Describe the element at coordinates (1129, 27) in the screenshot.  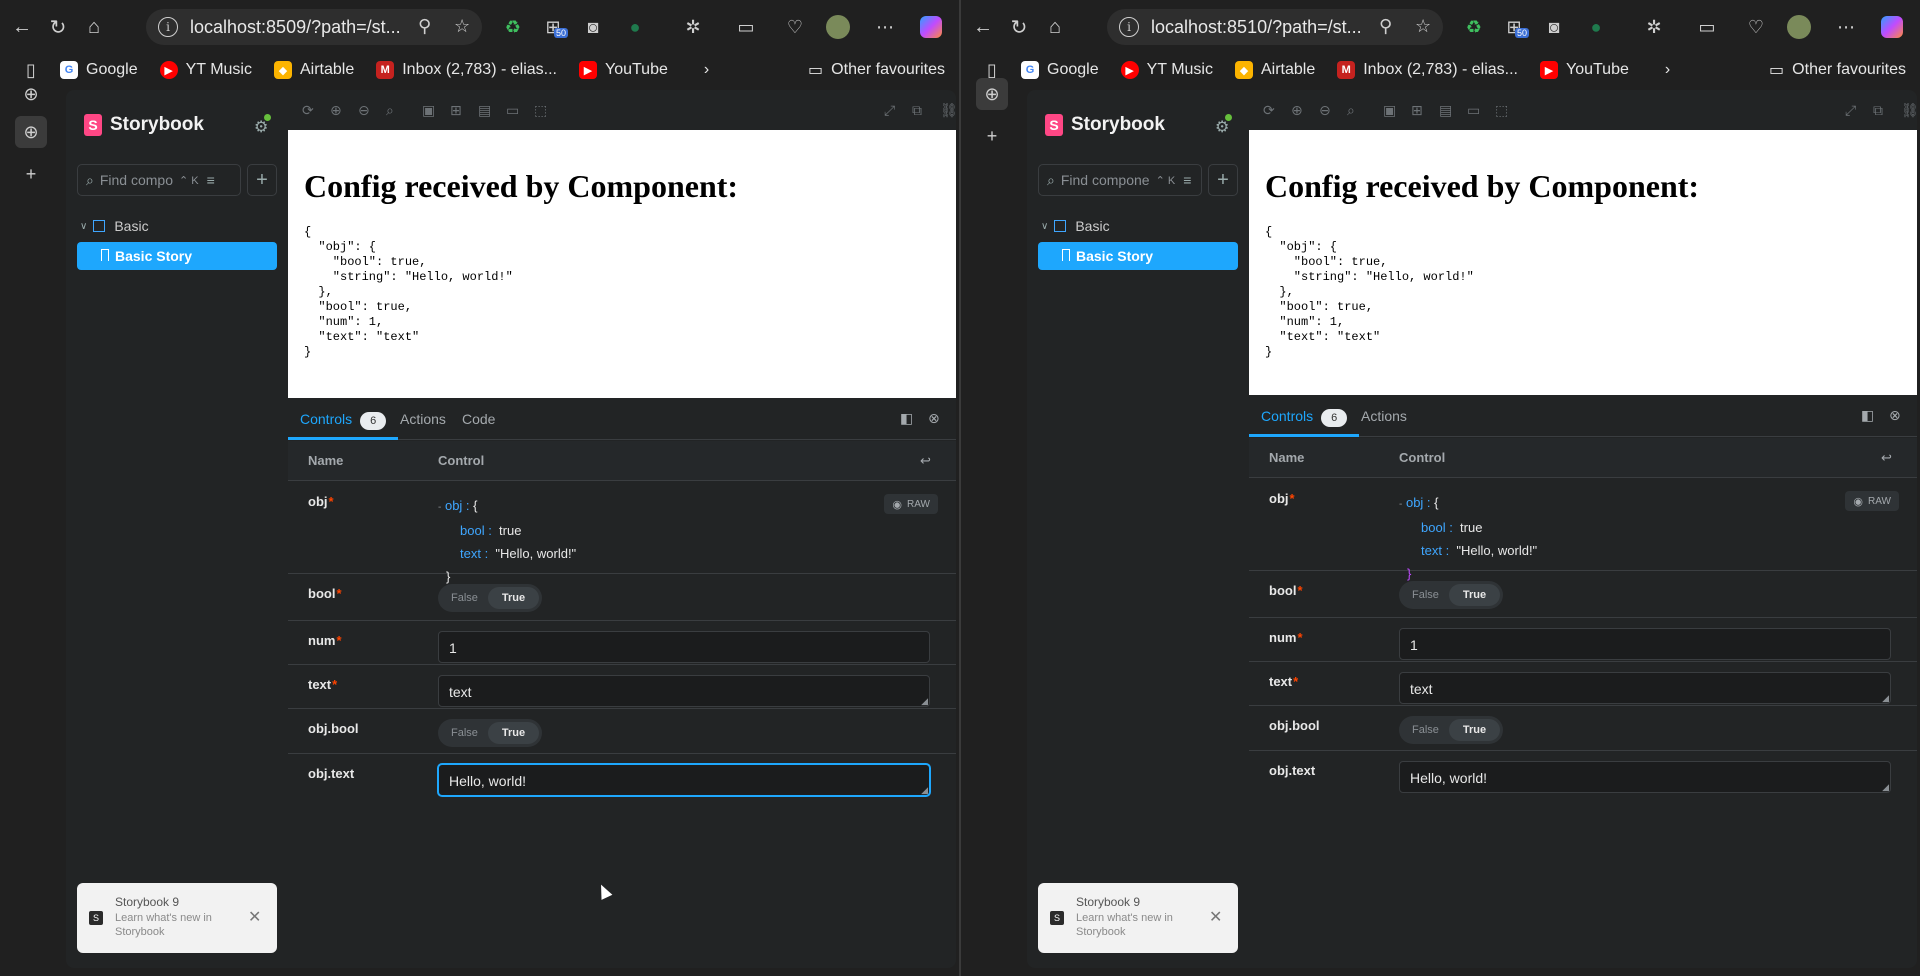
I see `info-icon: i` at that location.